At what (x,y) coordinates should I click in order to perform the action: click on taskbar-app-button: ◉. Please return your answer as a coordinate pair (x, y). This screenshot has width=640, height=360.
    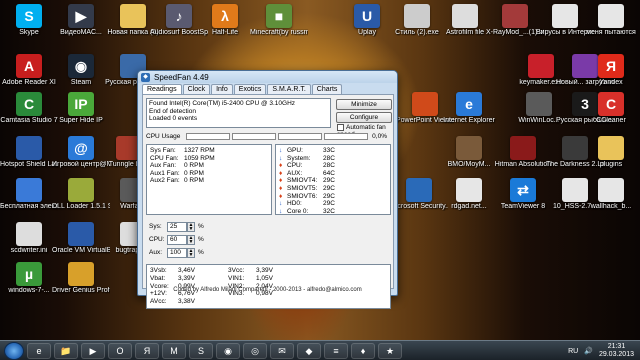
    Looking at the image, I should click on (228, 350).